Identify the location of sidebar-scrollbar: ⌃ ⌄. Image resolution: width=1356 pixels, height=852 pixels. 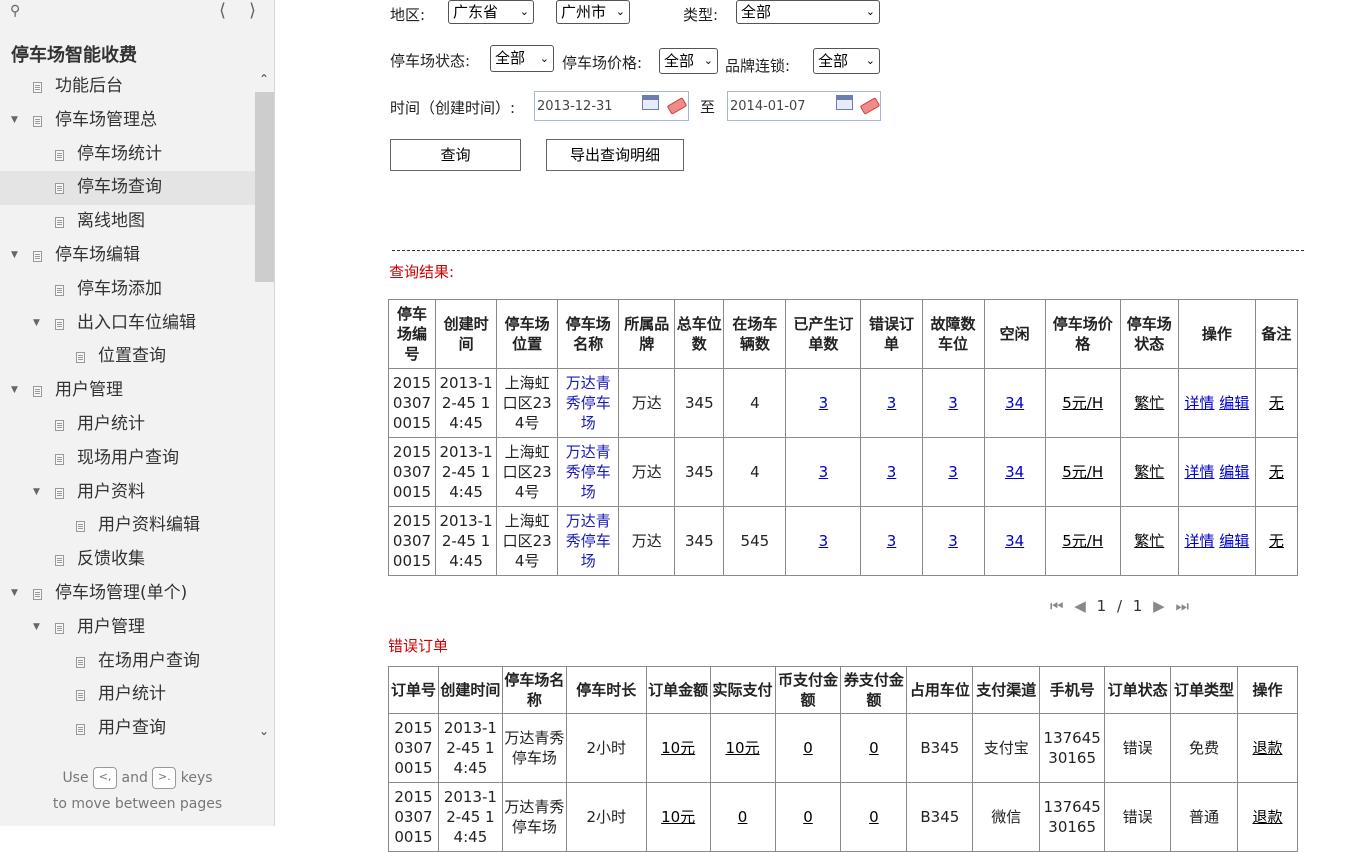
(264, 410).